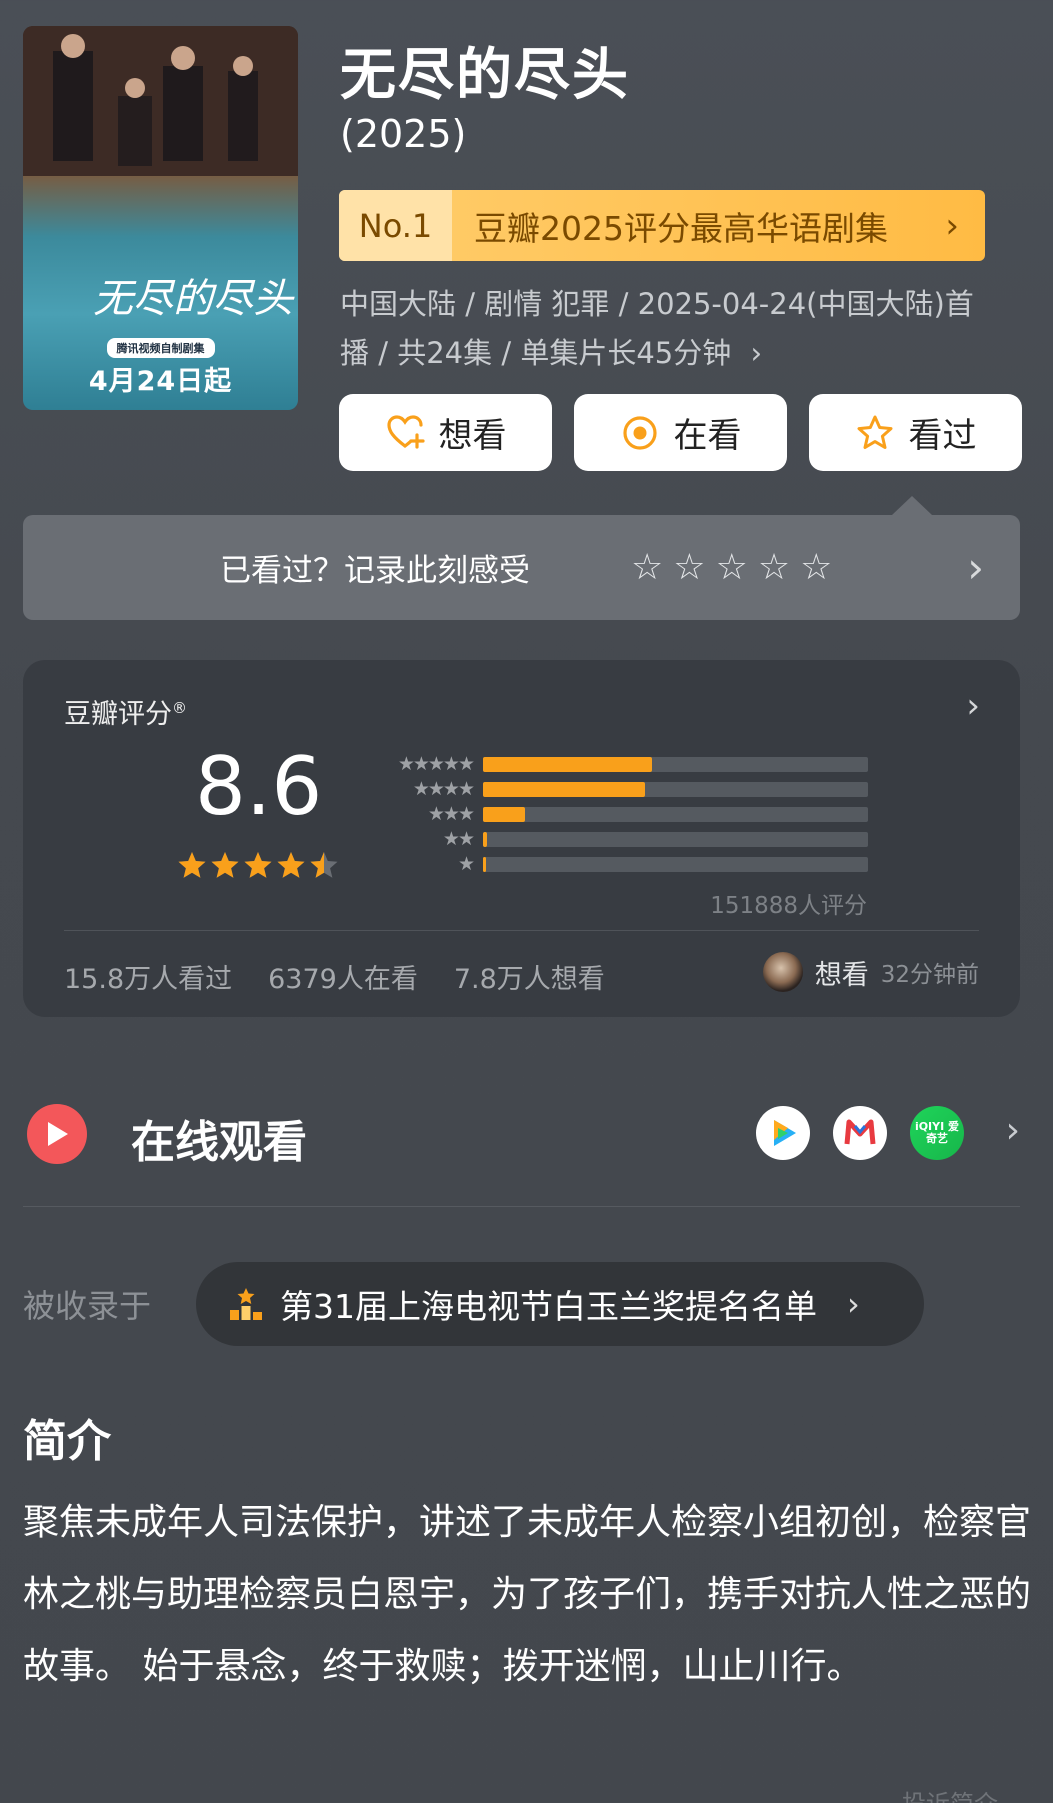 The width and height of the screenshot is (1053, 1803). What do you see at coordinates (548, 1306) in the screenshot?
I see `collection-name: 第31届上海电视节白玉兰奖提名名单` at bounding box center [548, 1306].